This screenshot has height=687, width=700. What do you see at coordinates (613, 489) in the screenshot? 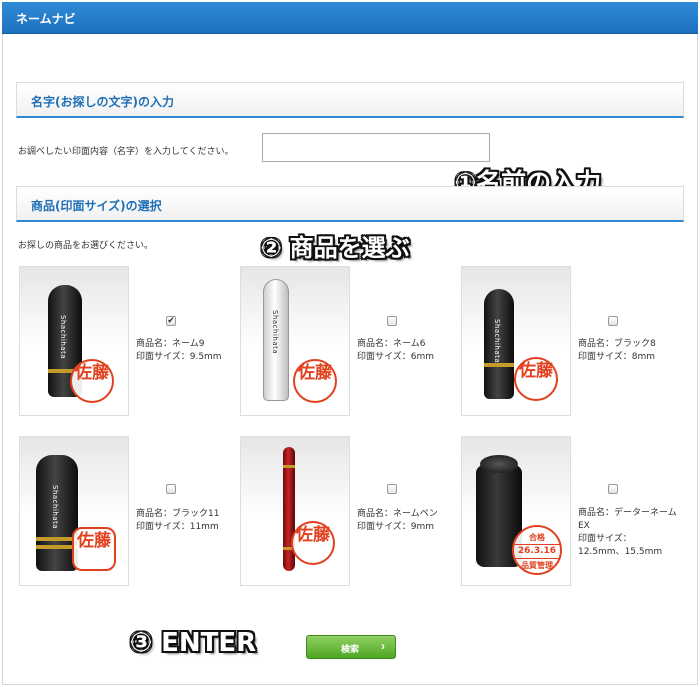
I see `product-checkbox-dataname-ex` at bounding box center [613, 489].